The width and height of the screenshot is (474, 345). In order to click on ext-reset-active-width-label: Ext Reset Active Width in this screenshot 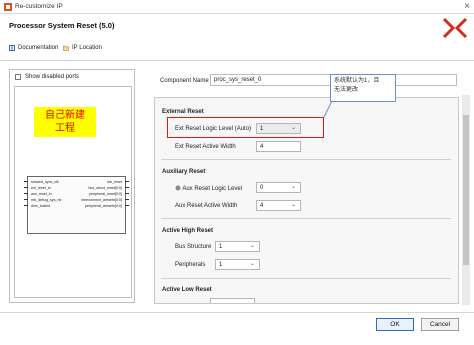, I will do `click(205, 147)`.